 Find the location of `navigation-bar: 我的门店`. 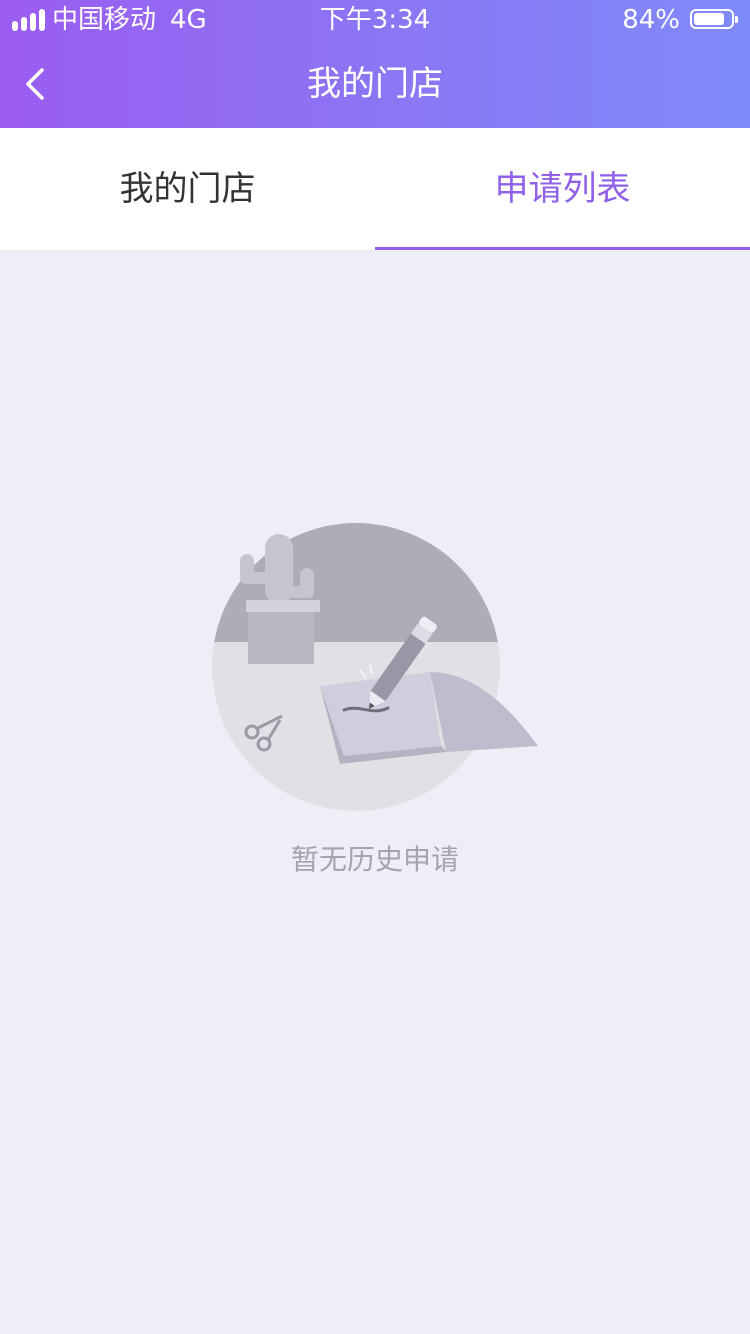

navigation-bar: 我的门店 is located at coordinates (375, 84).